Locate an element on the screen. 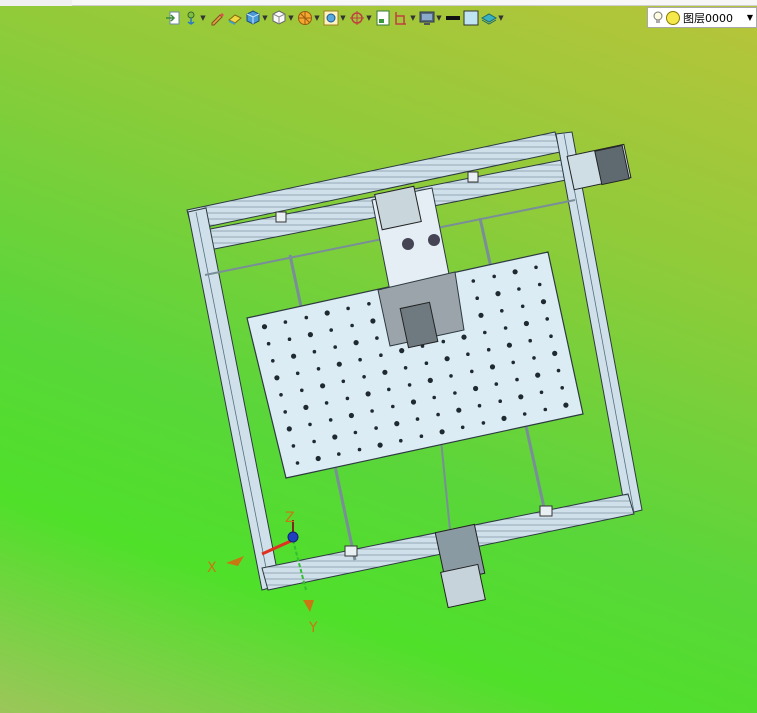 This screenshot has height=713, width=757. dimension-tool: ▼ is located at coordinates (405, 18).